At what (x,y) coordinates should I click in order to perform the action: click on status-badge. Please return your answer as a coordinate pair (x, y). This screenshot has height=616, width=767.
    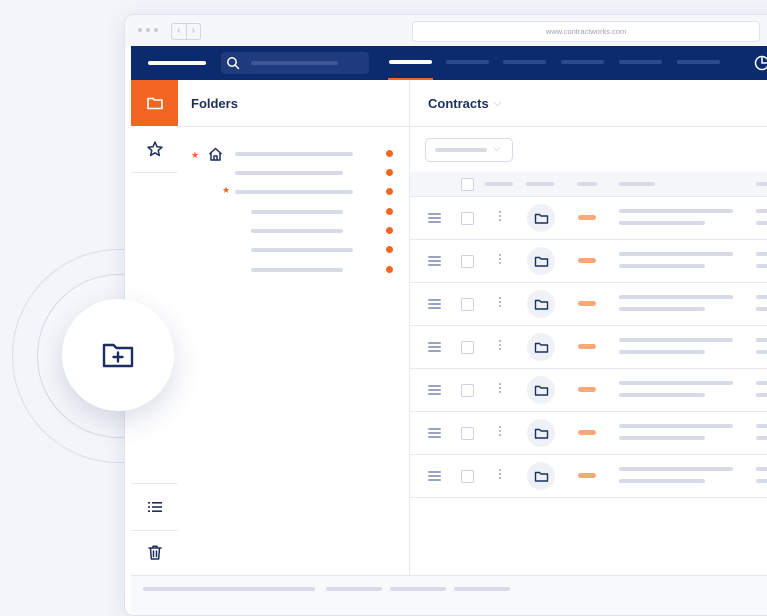
    Looking at the image, I should click on (587, 432).